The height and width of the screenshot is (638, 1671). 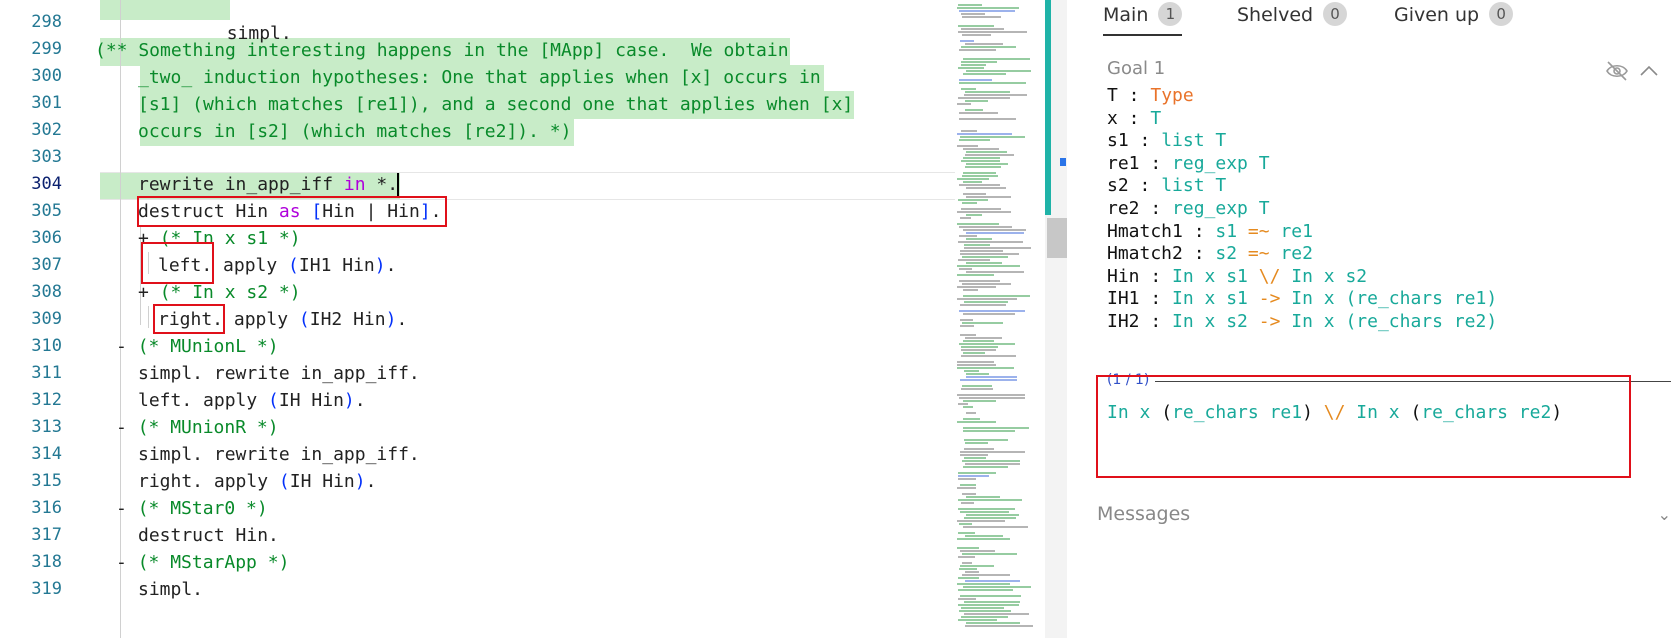 What do you see at coordinates (1143, 18) in the screenshot?
I see `tab-main: Main 1` at bounding box center [1143, 18].